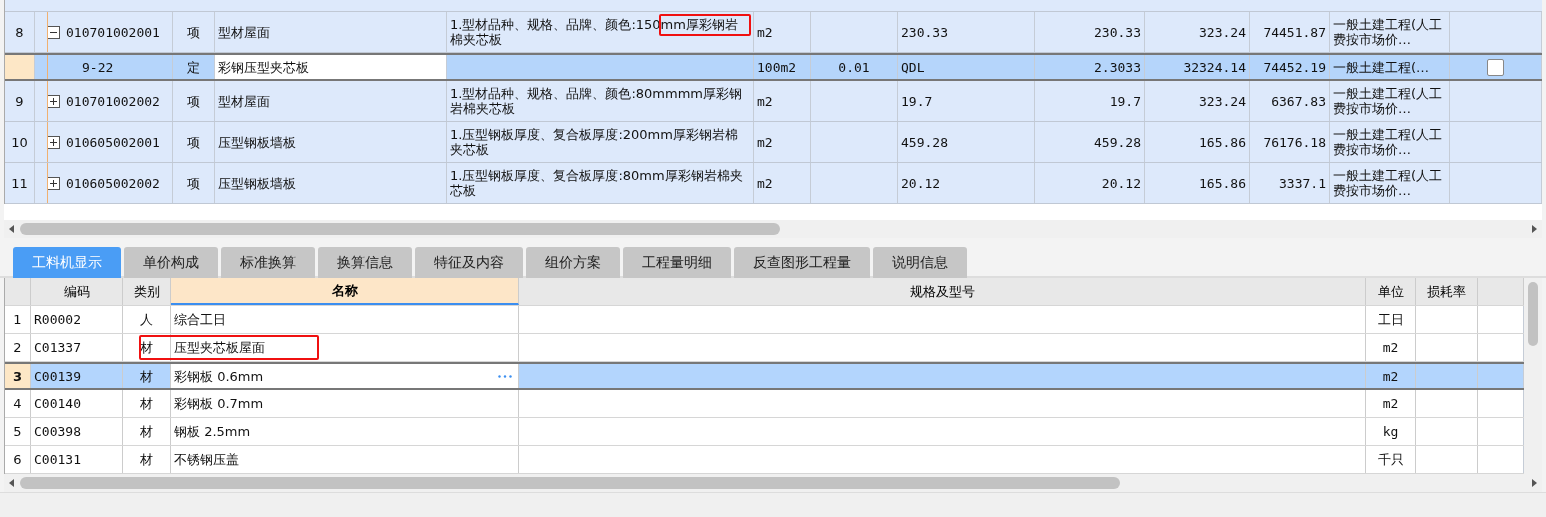 The height and width of the screenshot is (517, 1546). I want to click on row-header: 6, so click(18, 459).